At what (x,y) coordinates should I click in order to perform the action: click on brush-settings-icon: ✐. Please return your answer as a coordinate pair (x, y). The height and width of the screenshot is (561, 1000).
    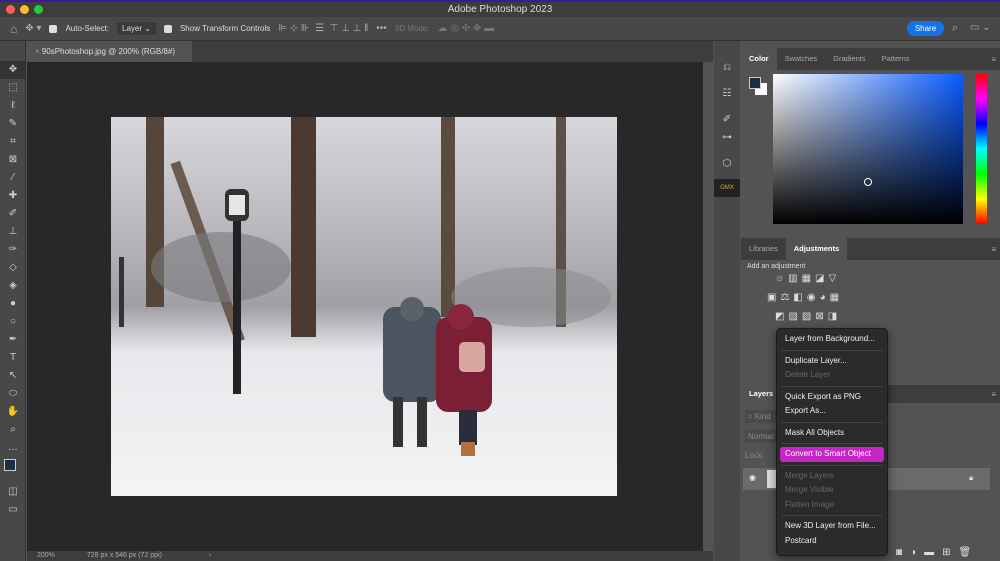
    Looking at the image, I should click on (727, 120).